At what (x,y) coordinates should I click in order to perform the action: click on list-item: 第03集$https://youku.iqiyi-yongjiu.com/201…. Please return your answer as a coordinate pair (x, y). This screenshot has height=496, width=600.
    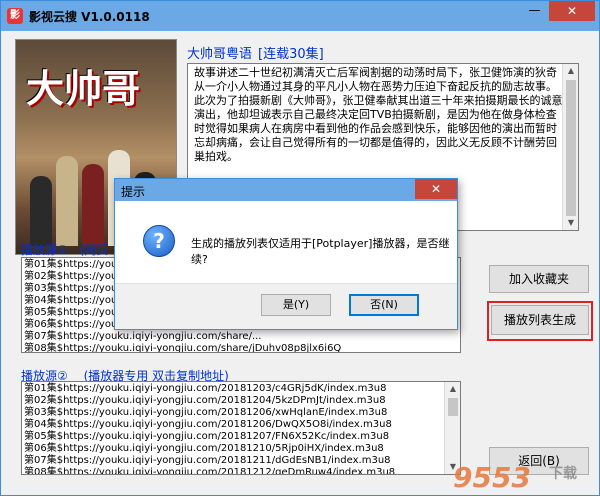
    Looking at the image, I should click on (209, 413).